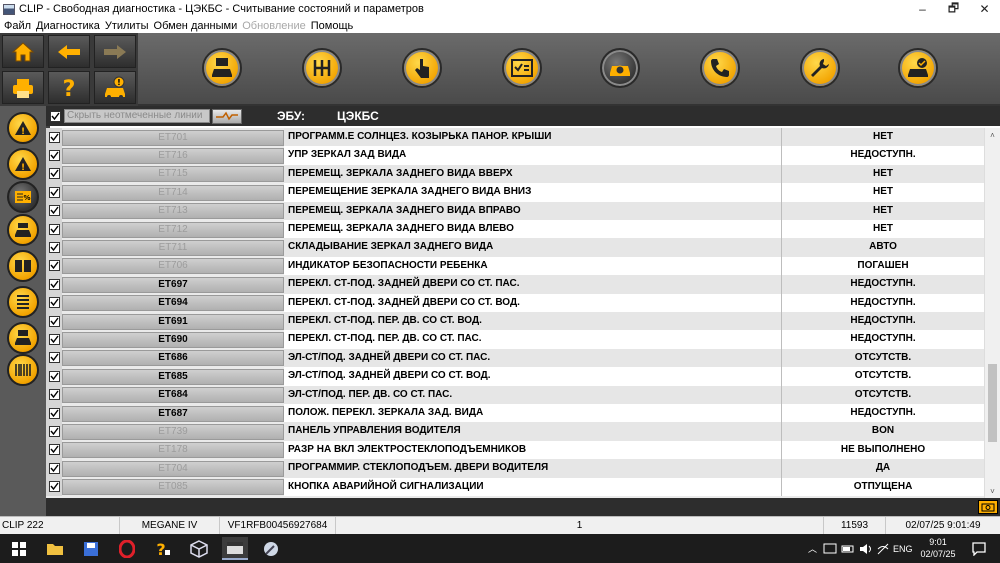 The height and width of the screenshot is (563, 1000). What do you see at coordinates (322, 68) in the screenshot?
I see `gearbox-button` at bounding box center [322, 68].